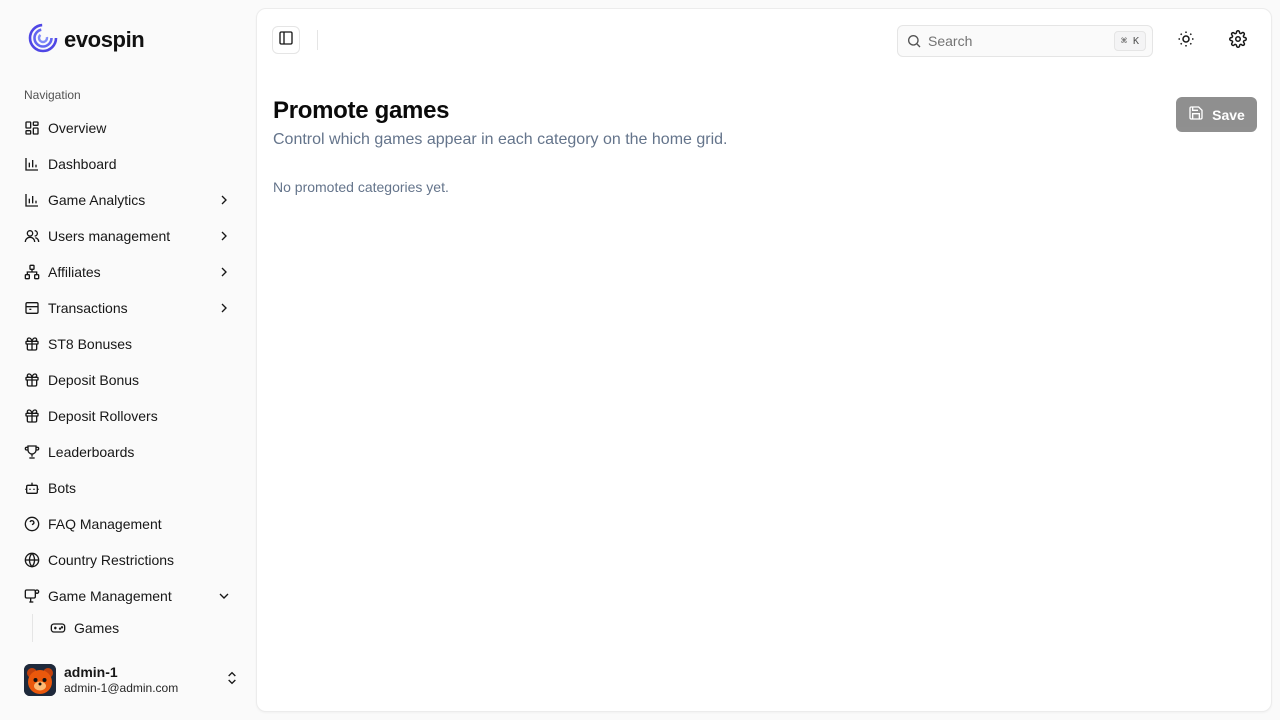  Describe the element at coordinates (1129, 41) in the screenshot. I see `search-shortcut: ⌘ K` at that location.